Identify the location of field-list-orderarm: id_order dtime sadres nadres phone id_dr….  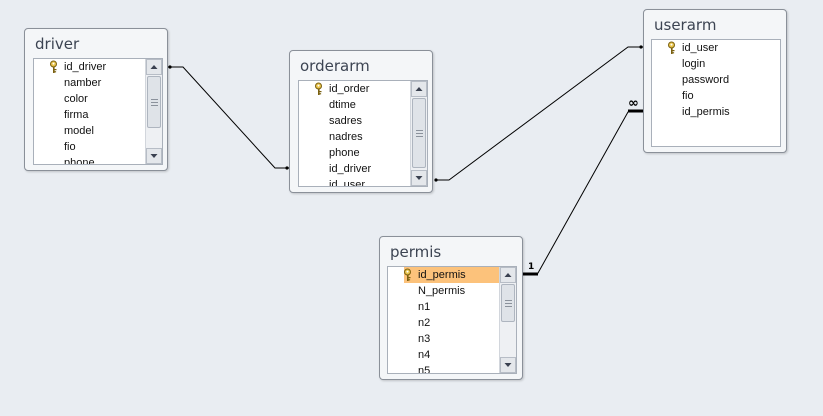
(363, 133).